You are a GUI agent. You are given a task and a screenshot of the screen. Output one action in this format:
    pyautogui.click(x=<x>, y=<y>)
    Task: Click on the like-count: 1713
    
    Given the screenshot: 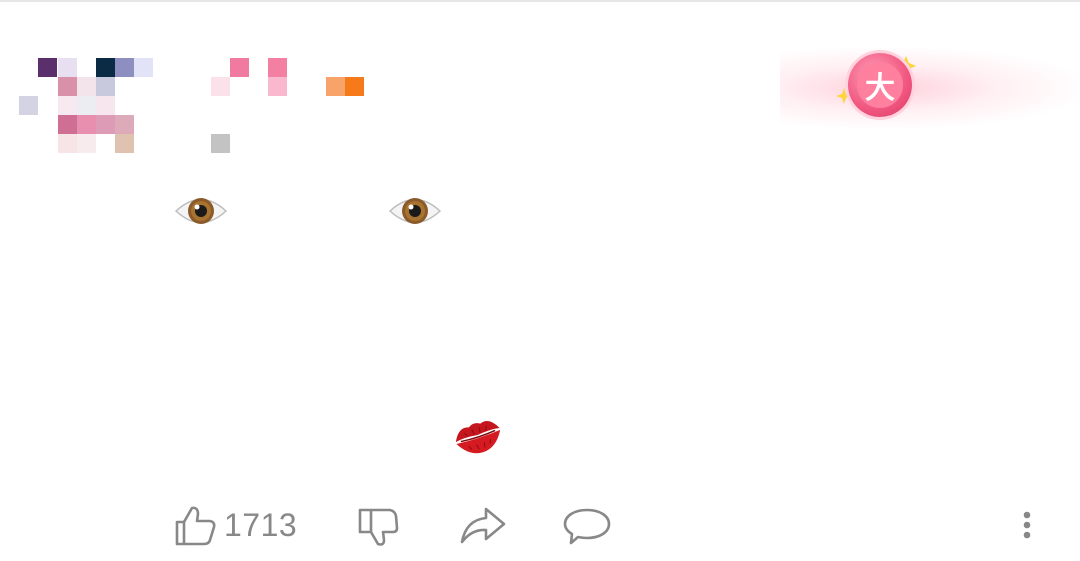 What is the action you would take?
    pyautogui.click(x=261, y=524)
    